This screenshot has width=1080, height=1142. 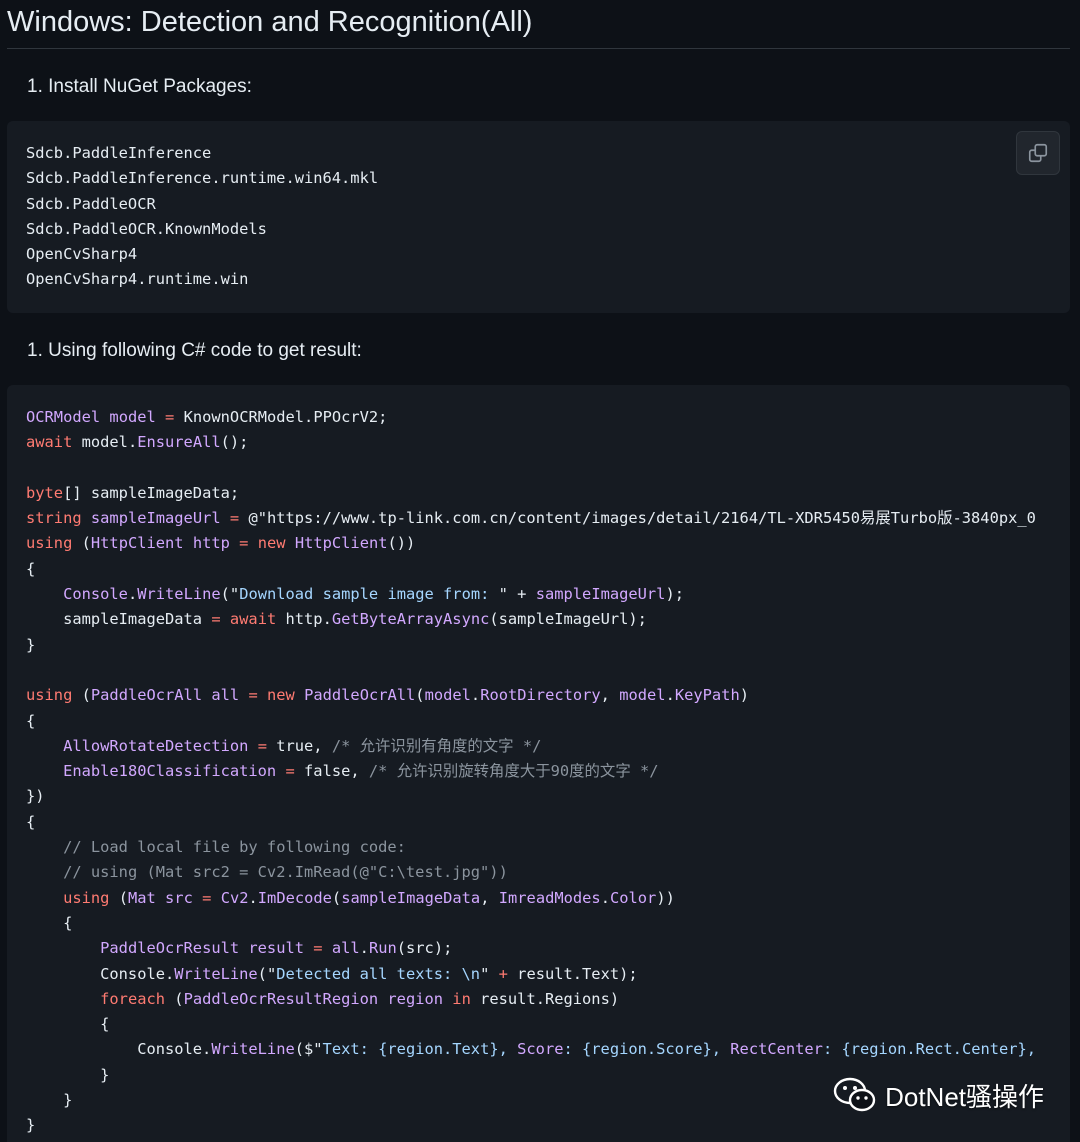 What do you see at coordinates (139, 86) in the screenshot?
I see `install-step-label: 1. Install NuGet Packages:` at bounding box center [139, 86].